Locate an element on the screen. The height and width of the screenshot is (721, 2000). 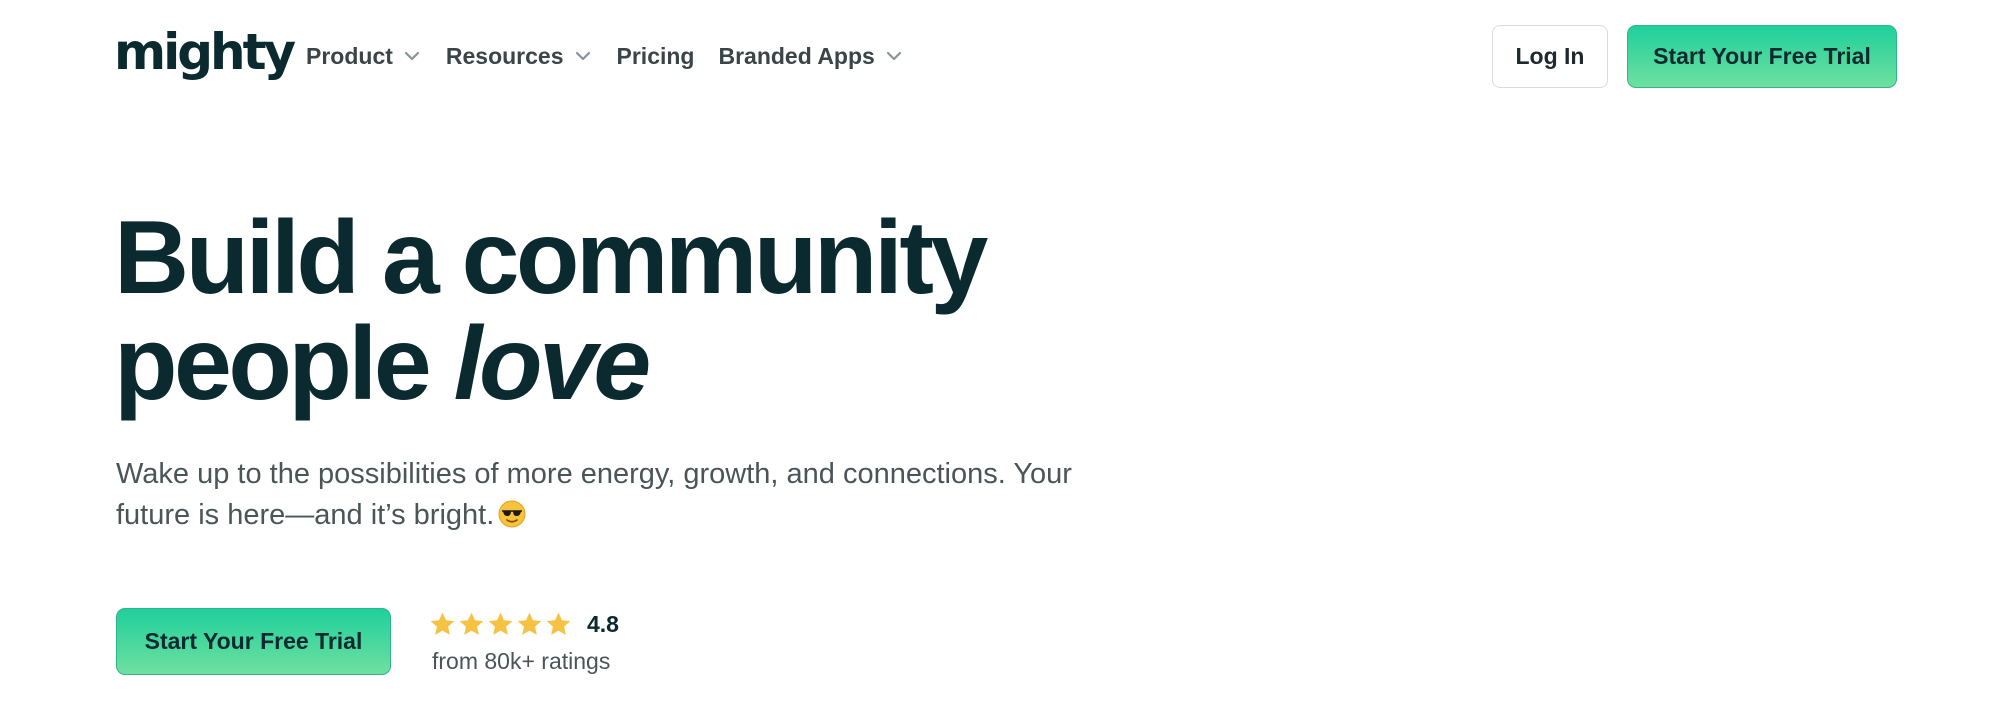
hero-title: Build a community people love is located at coordinates (551, 308).